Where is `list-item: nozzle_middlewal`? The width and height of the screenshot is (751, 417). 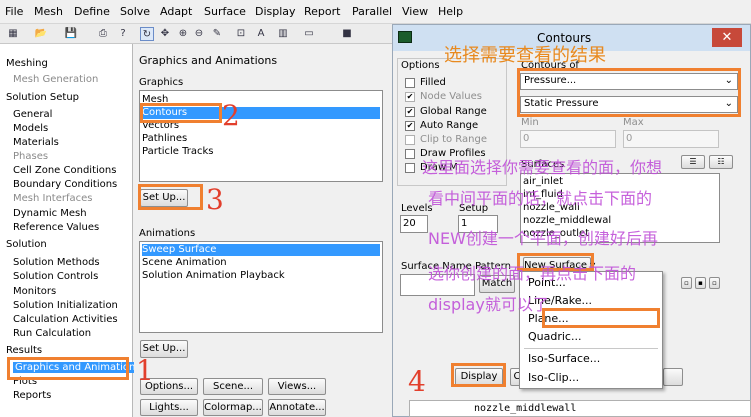
list-item: nozzle_middlewal is located at coordinates (567, 221).